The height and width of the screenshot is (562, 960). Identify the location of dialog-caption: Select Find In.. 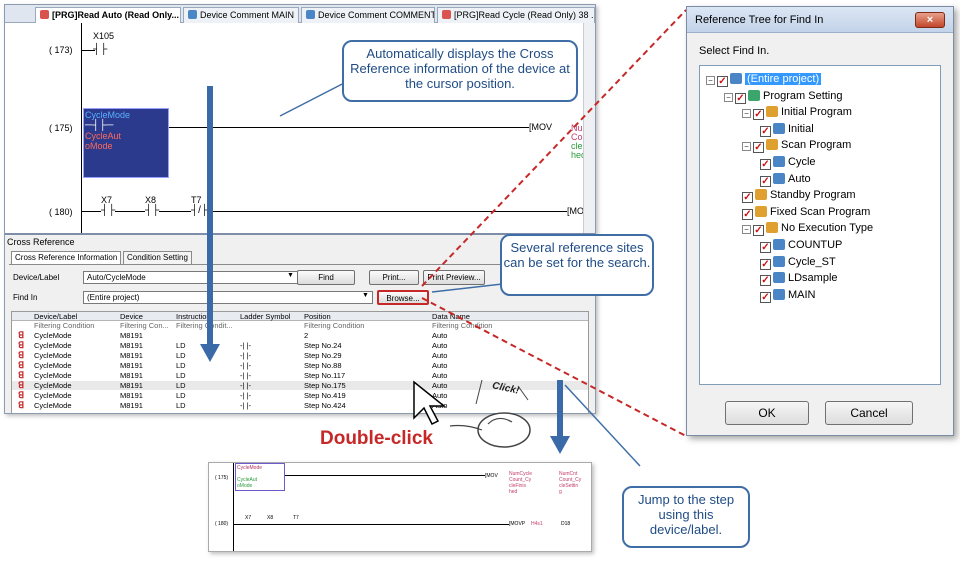
(734, 51).